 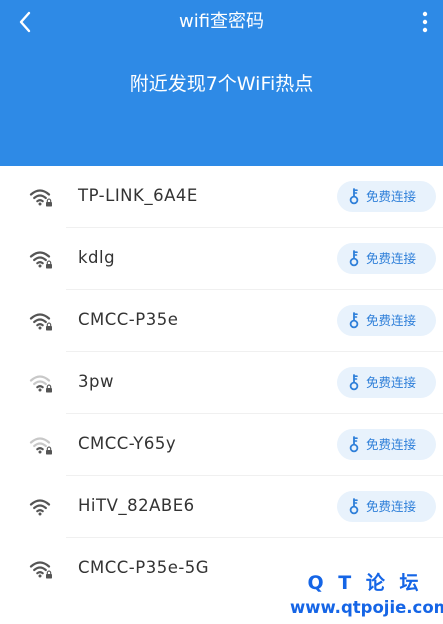 I want to click on watermark-forum-name: Q T 论 坛, so click(x=365, y=583).